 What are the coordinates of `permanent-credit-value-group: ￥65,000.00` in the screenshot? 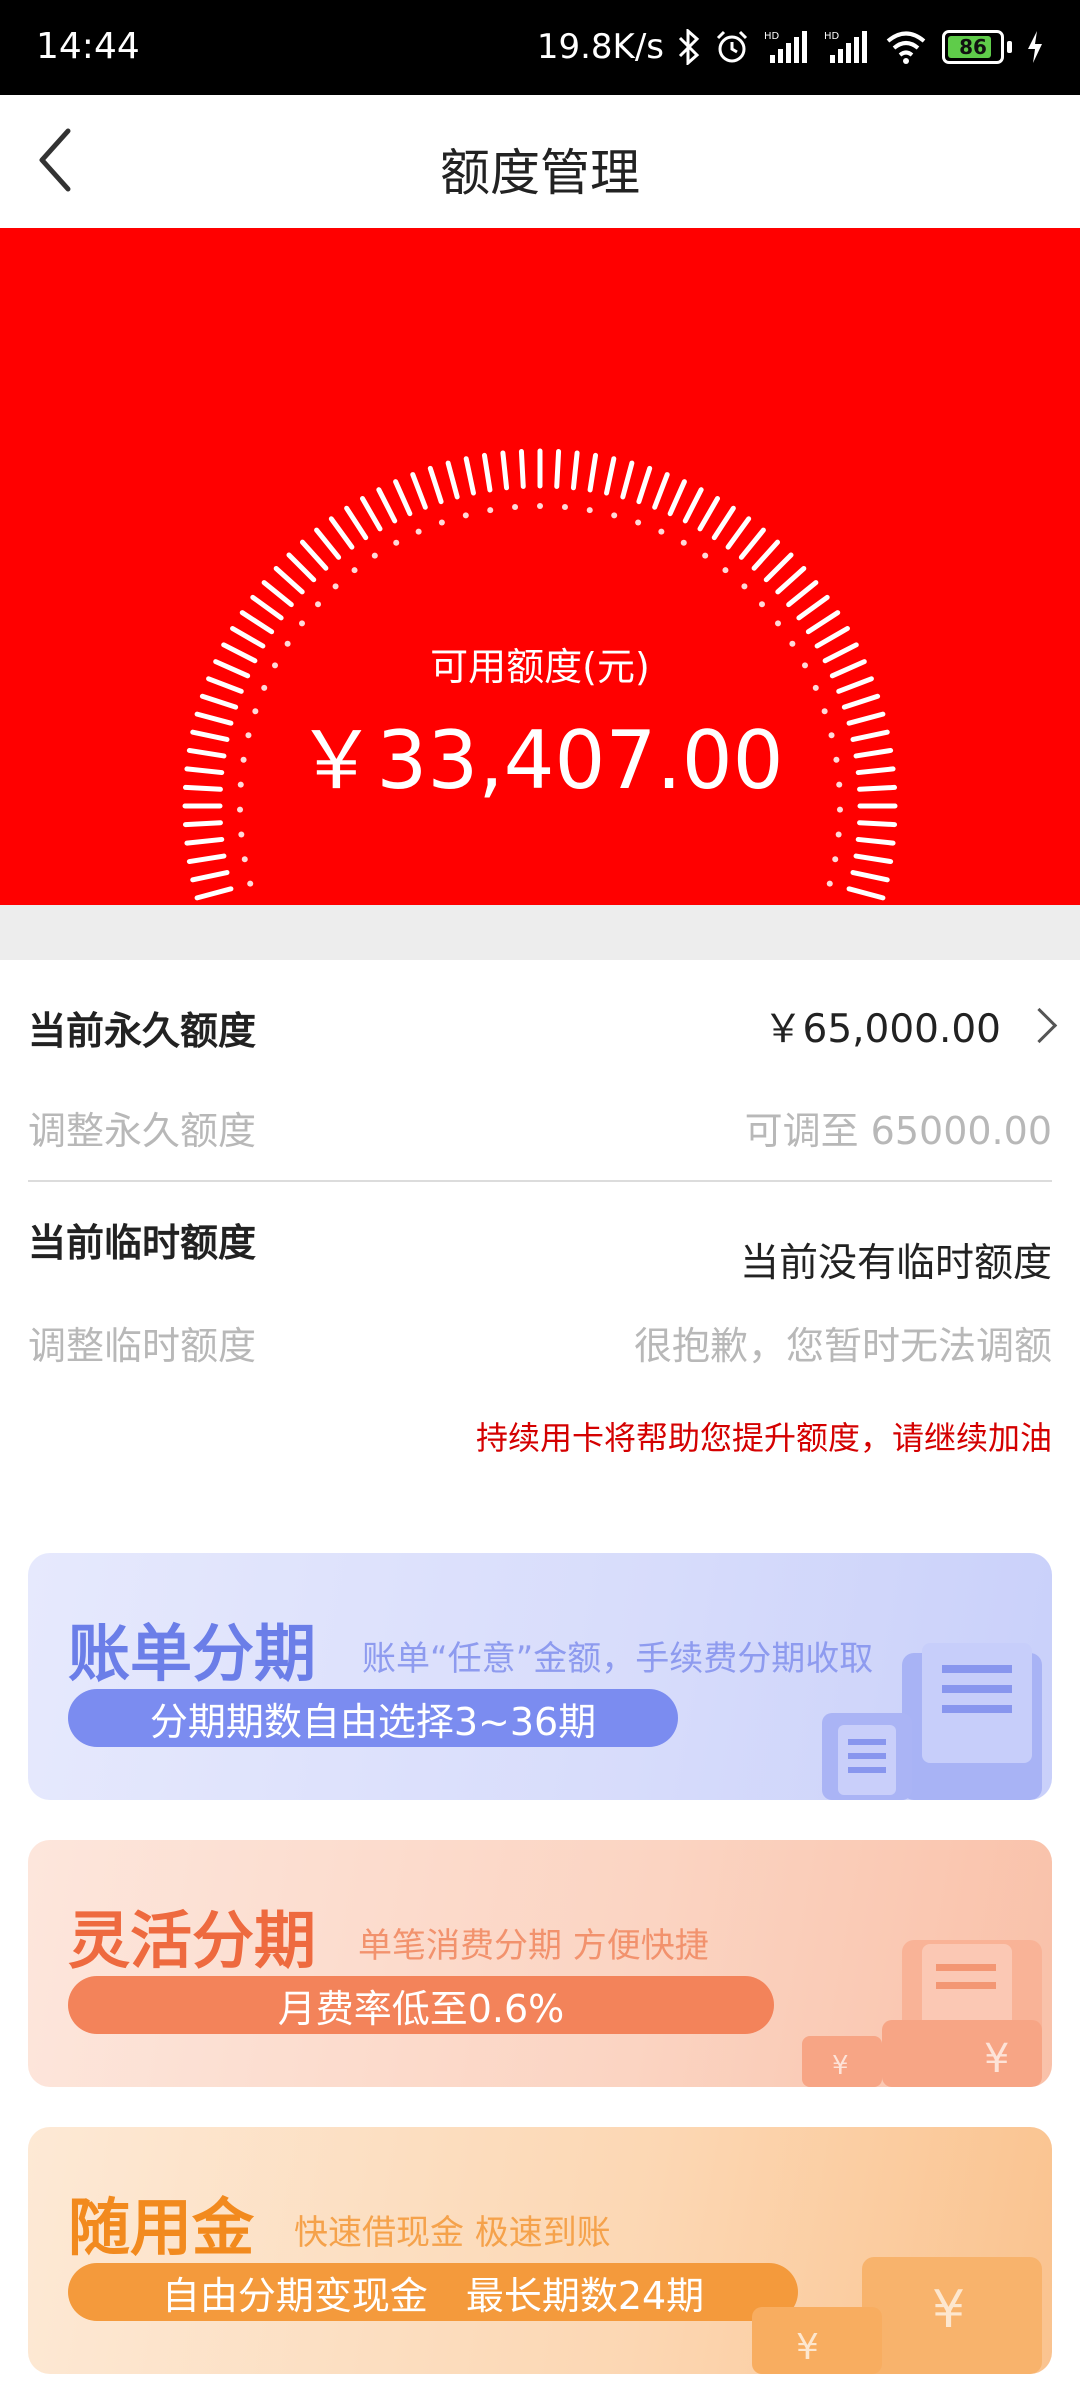 It's located at (910, 1026).